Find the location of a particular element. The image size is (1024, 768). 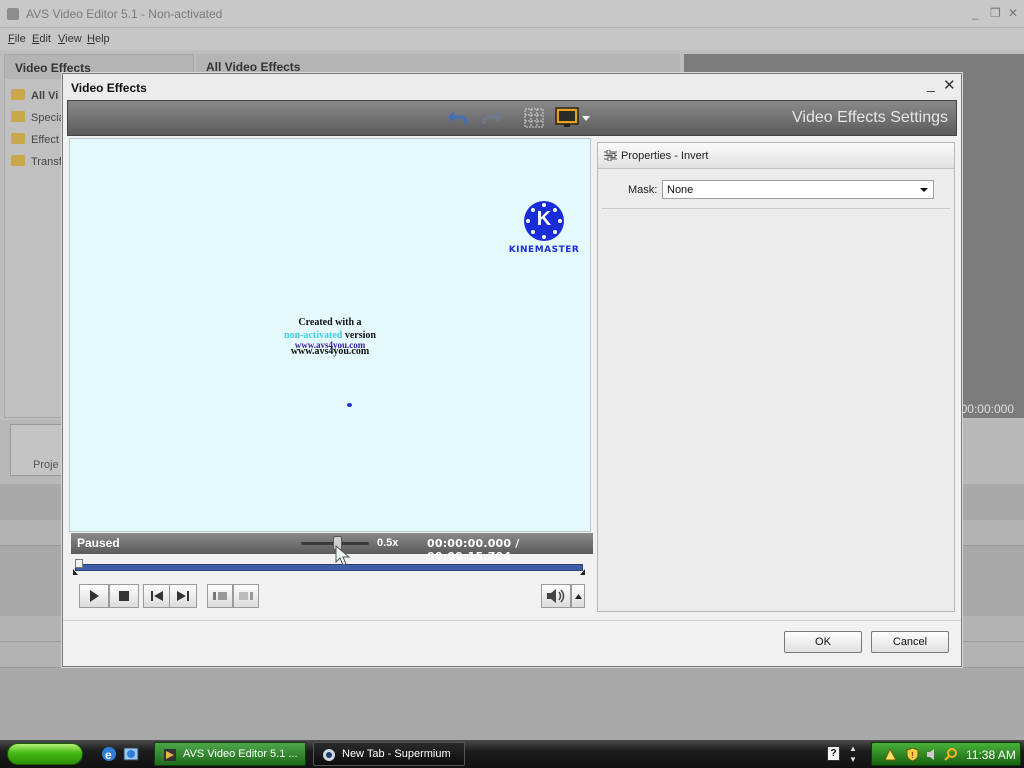

previous-frame-button is located at coordinates (157, 596).